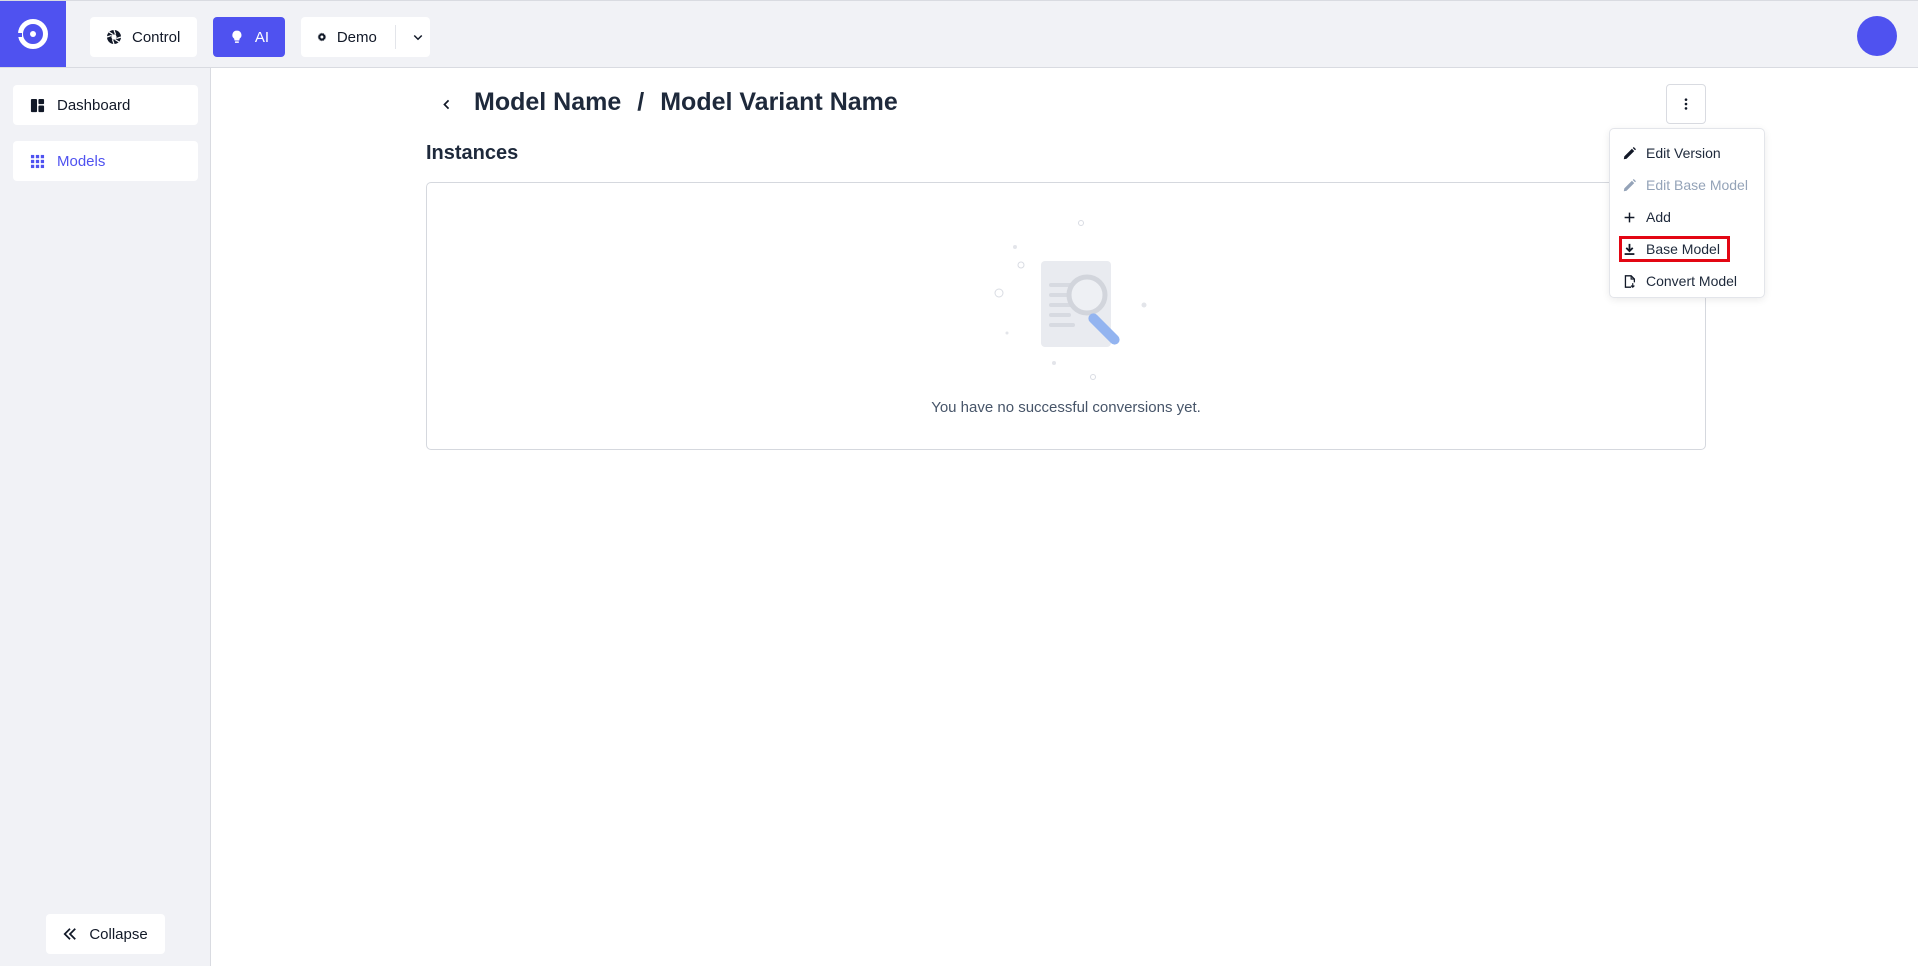 This screenshot has height=966, width=1918. I want to click on demo-dropdown-toggle, so click(417, 37).